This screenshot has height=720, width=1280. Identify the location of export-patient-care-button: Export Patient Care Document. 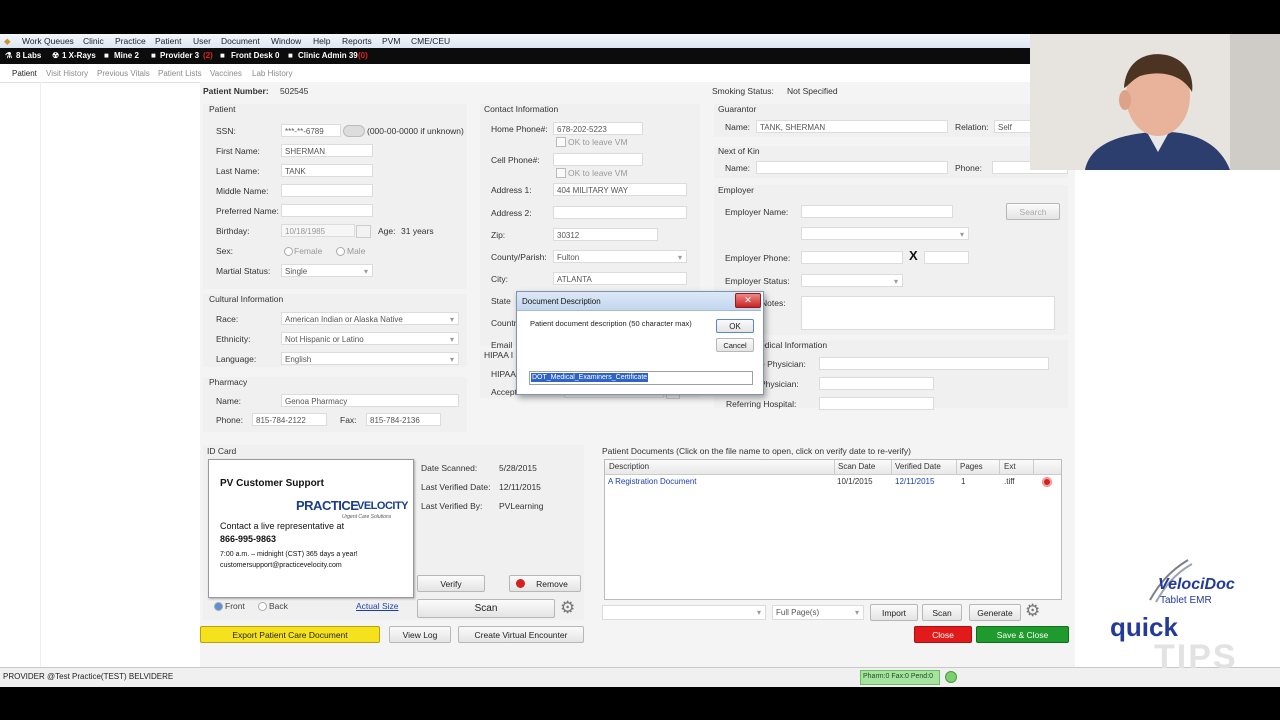
(290, 634).